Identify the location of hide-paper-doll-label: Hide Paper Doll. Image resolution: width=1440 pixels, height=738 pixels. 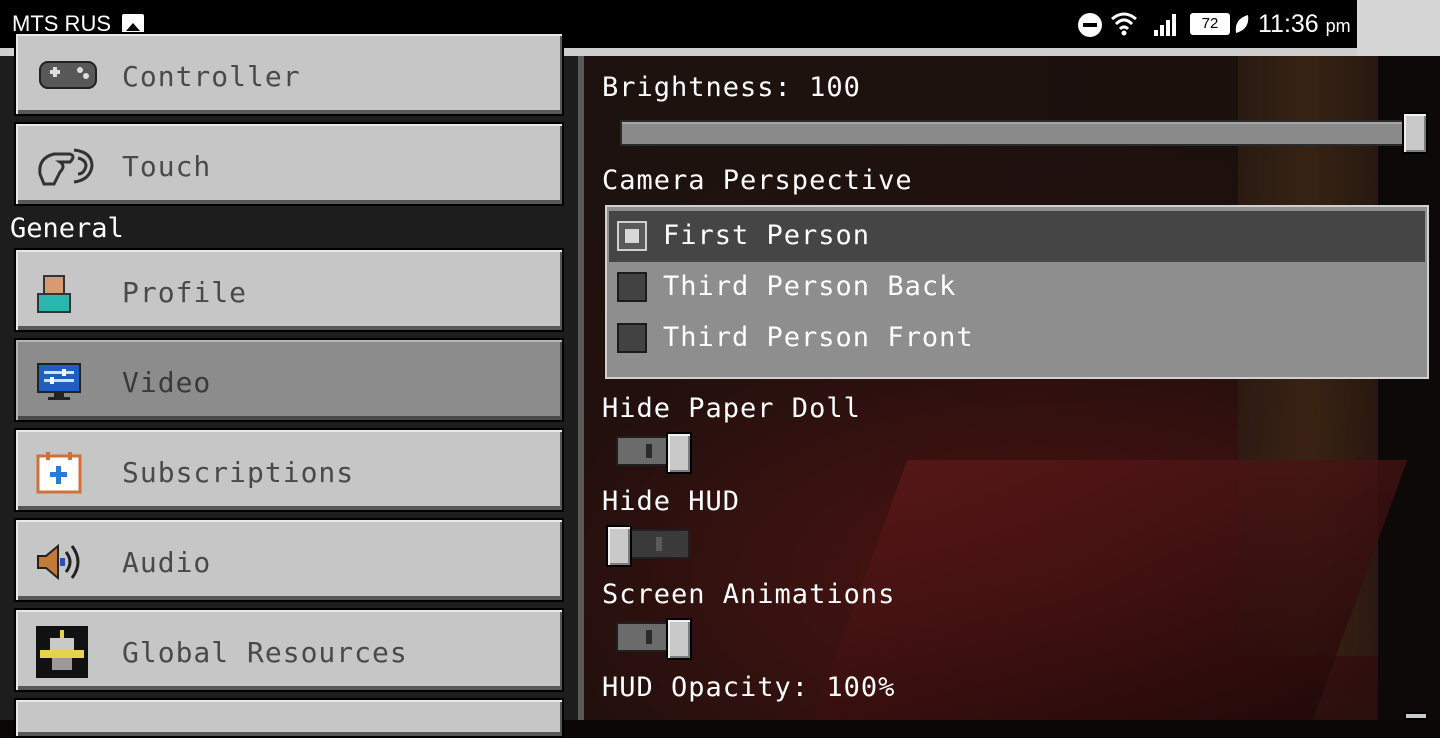
(731, 408).